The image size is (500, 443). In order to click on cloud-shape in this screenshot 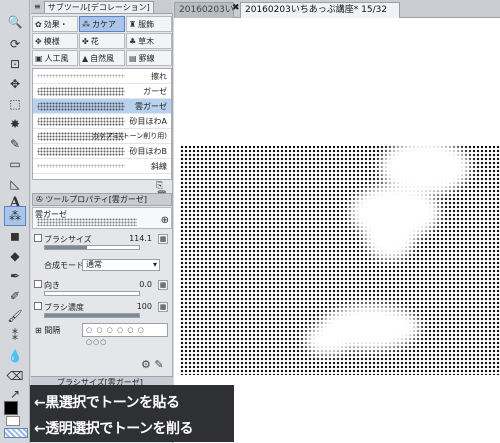, I will do `click(327, 340)`.